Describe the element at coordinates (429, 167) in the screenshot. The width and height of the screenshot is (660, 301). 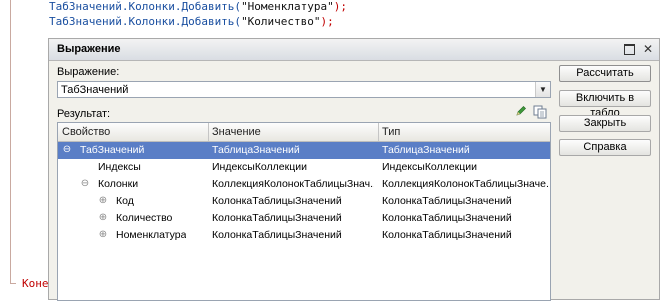
I see `row-type: ИндексыКоллекции` at that location.